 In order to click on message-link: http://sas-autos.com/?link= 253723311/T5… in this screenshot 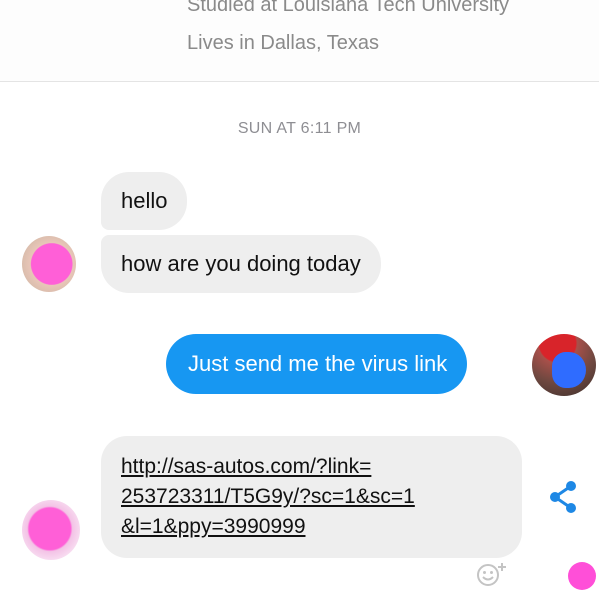, I will do `click(311, 497)`.